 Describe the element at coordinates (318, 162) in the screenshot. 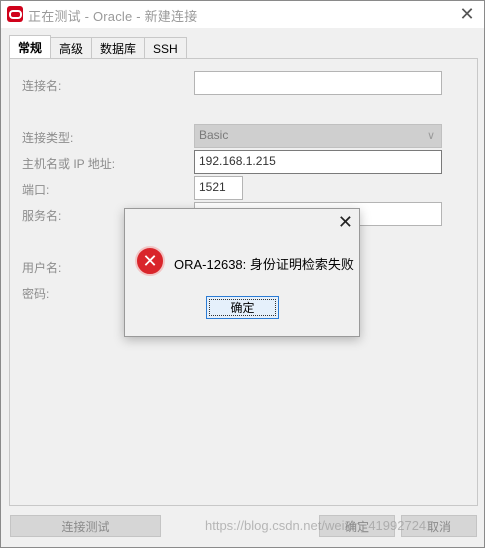

I see `host-input: 192.168.1.215` at that location.